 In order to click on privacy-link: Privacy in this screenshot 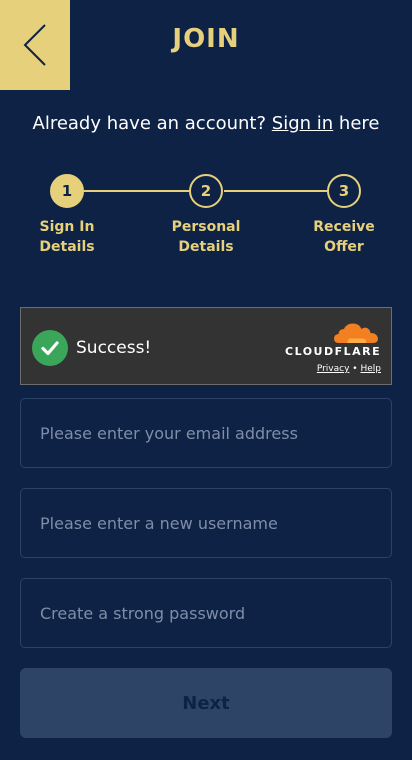, I will do `click(333, 369)`.